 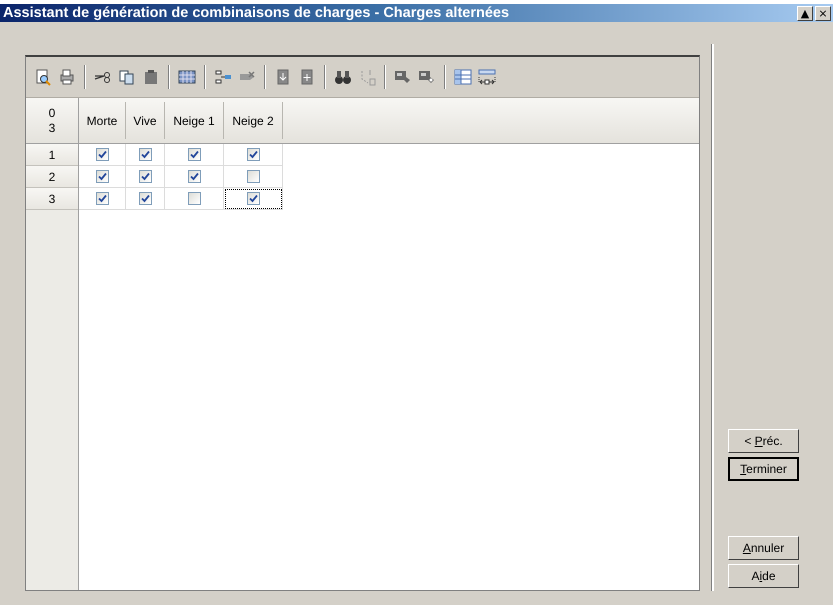 What do you see at coordinates (763, 469) in the screenshot?
I see `dialog-button: Terminer` at bounding box center [763, 469].